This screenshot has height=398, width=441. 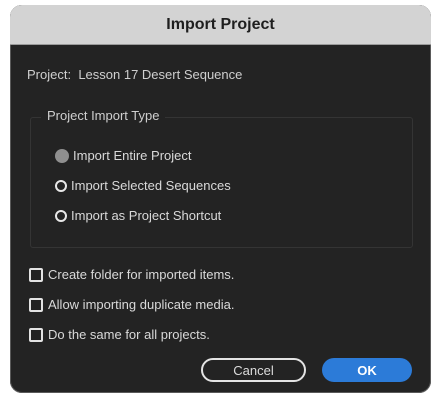 I want to click on import-type-group-title: Project Import Type, so click(x=103, y=115).